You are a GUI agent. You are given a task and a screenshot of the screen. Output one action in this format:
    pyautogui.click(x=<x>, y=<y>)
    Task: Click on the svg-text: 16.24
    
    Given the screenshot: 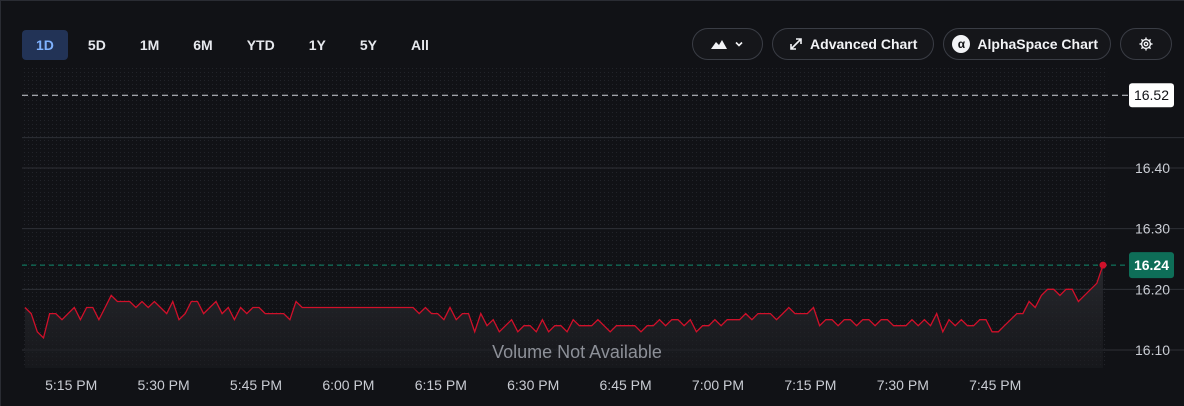 What is the action you would take?
    pyautogui.click(x=1151, y=265)
    